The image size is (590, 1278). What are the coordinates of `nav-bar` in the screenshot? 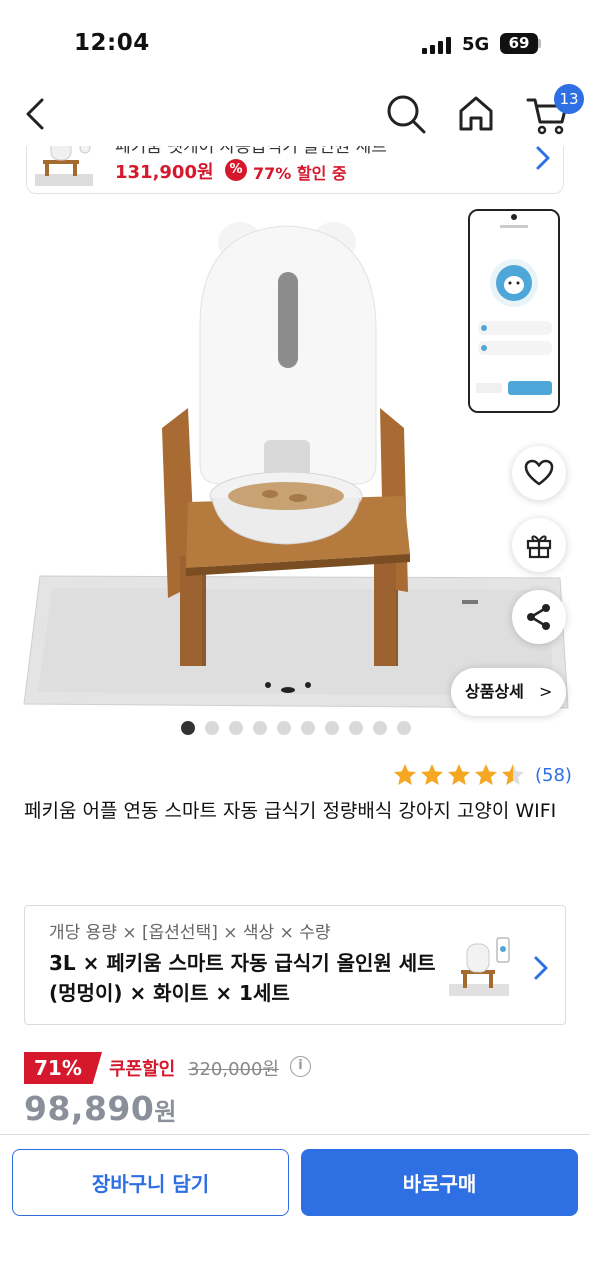 It's located at (295, 113).